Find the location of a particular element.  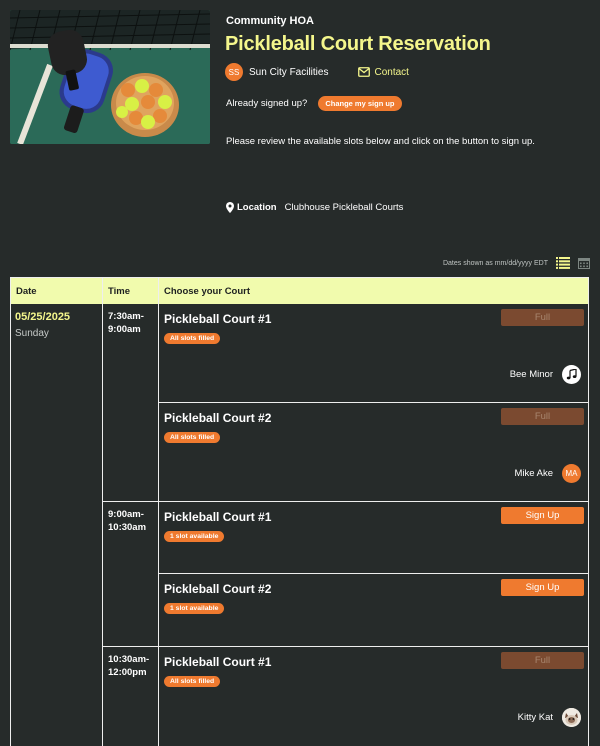

signee-name: Bee Minor is located at coordinates (531, 374).